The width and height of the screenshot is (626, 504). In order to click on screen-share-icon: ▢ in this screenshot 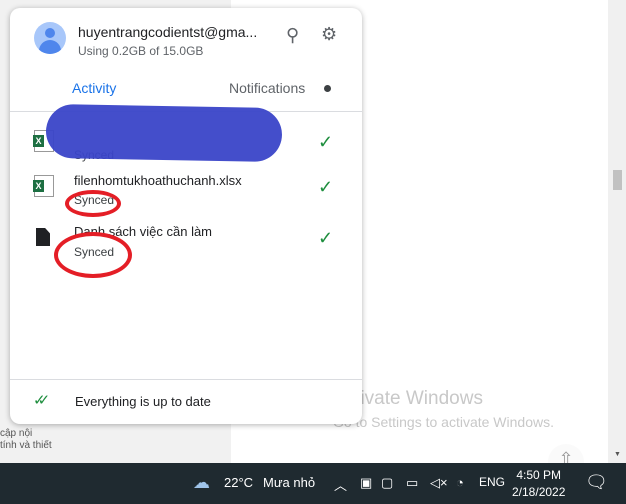, I will do `click(387, 483)`.